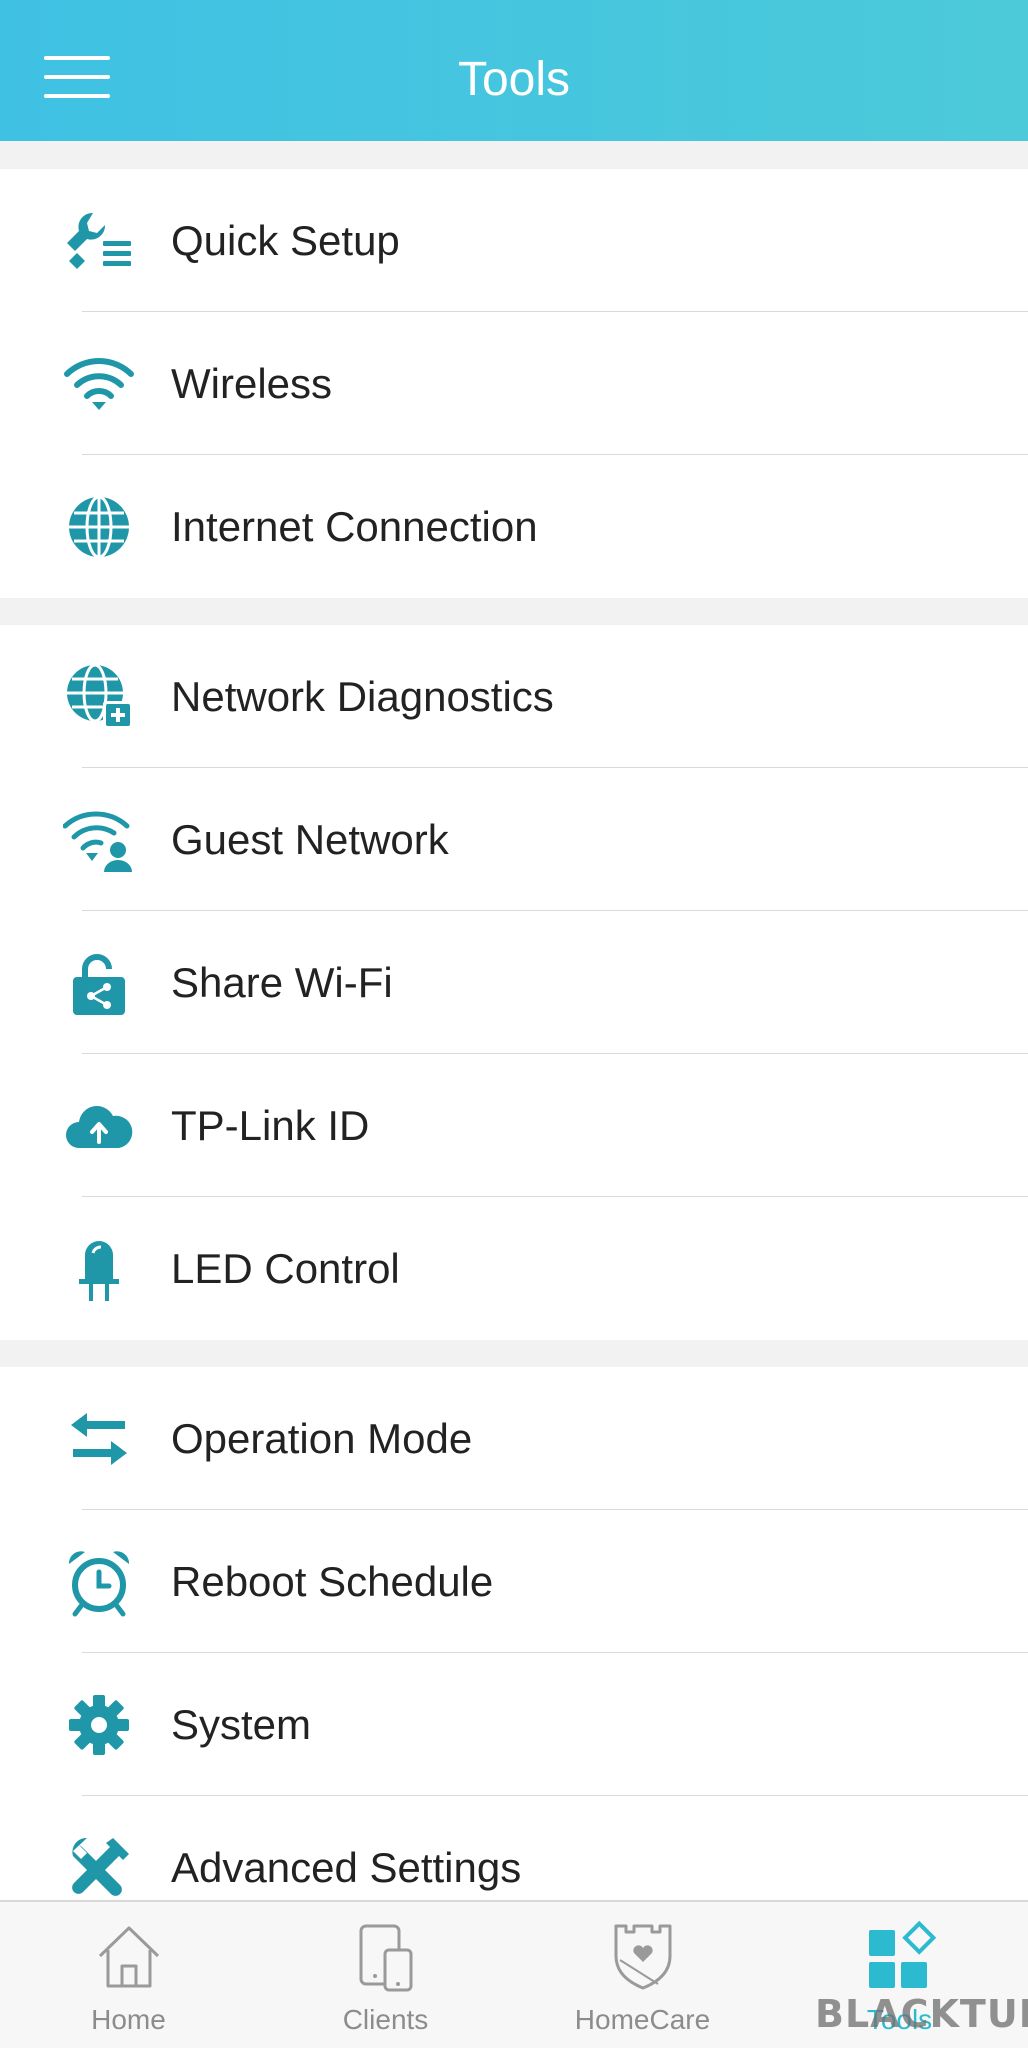 The image size is (1028, 2048). Describe the element at coordinates (514, 1724) in the screenshot. I see `menu-item-system: System` at that location.